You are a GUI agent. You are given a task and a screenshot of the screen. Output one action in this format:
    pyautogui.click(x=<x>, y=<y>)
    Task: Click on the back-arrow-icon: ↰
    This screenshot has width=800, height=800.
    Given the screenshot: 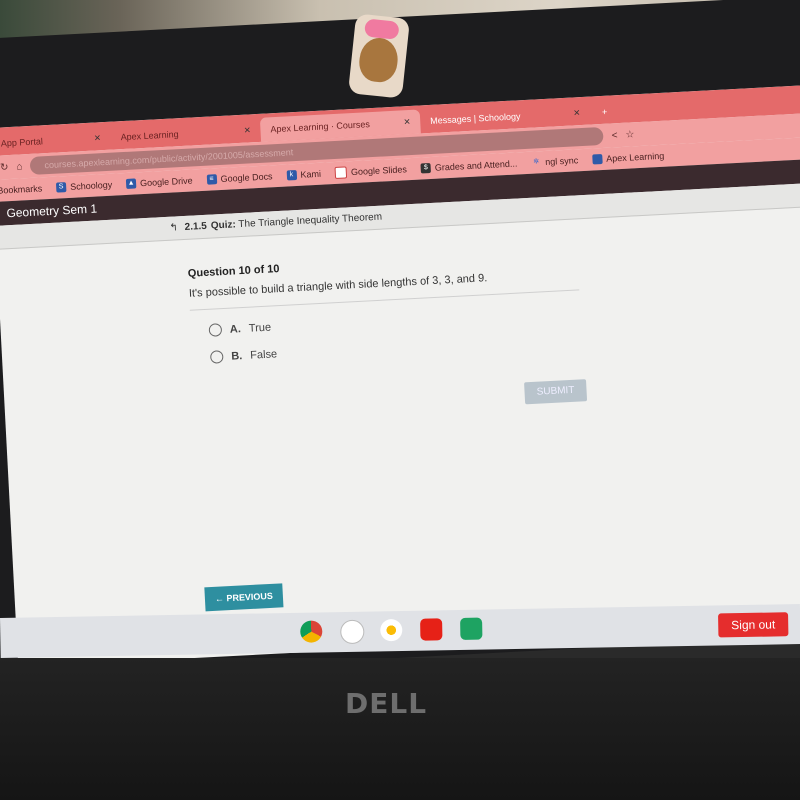 What is the action you would take?
    pyautogui.click(x=173, y=227)
    